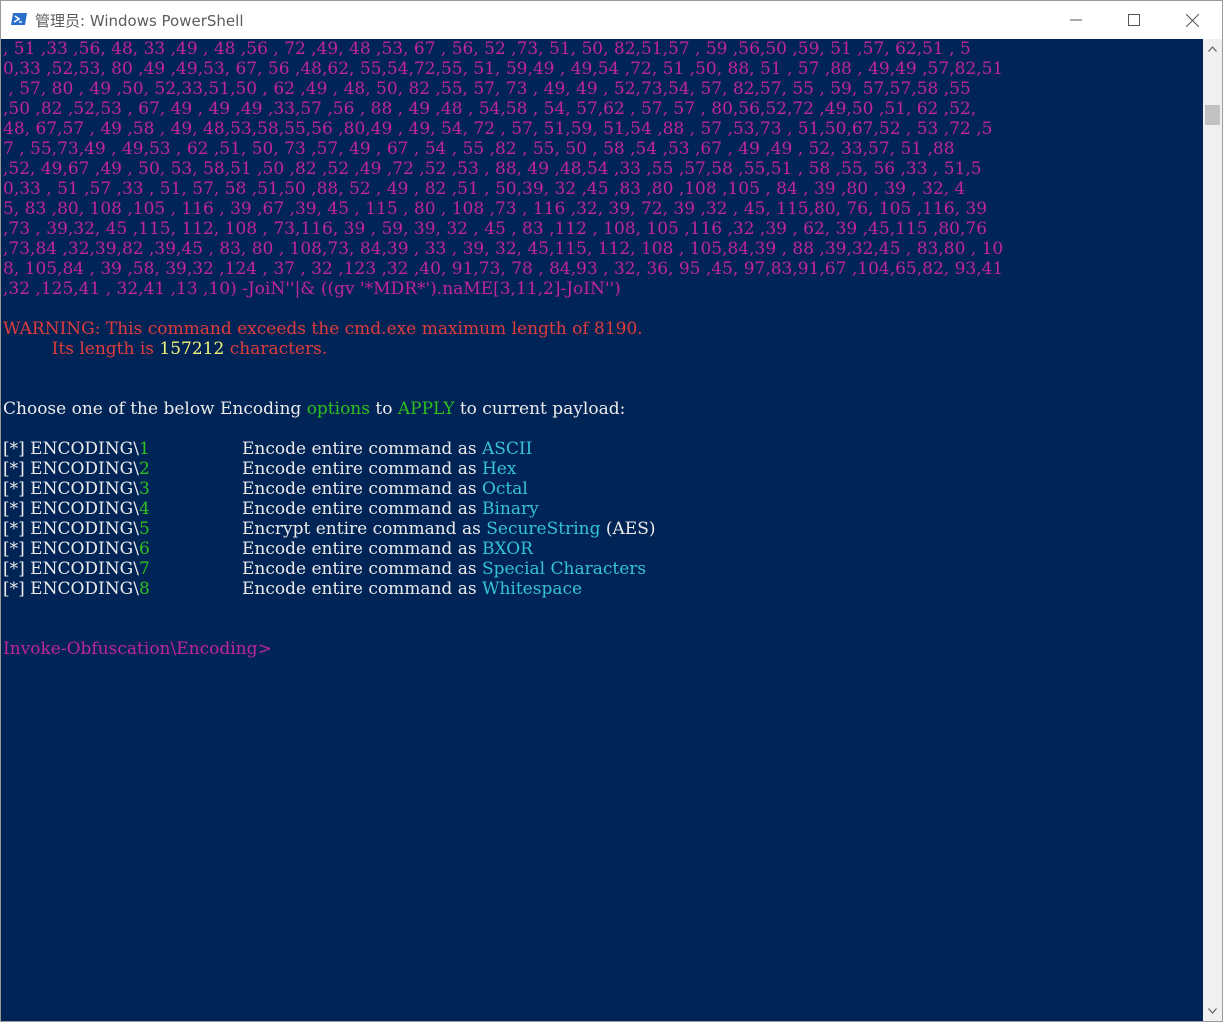 The image size is (1223, 1022). What do you see at coordinates (611, 20) in the screenshot?
I see `title-bar: 管理员: Windows PowerShell` at bounding box center [611, 20].